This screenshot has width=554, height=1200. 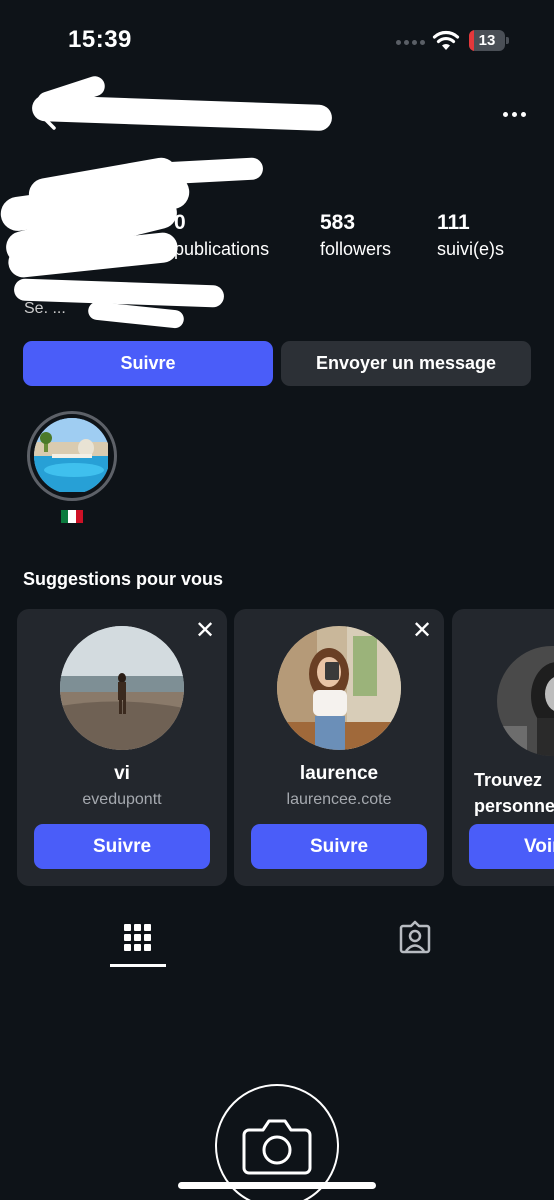 What do you see at coordinates (122, 799) in the screenshot?
I see `suggestion-username: evedupontt` at bounding box center [122, 799].